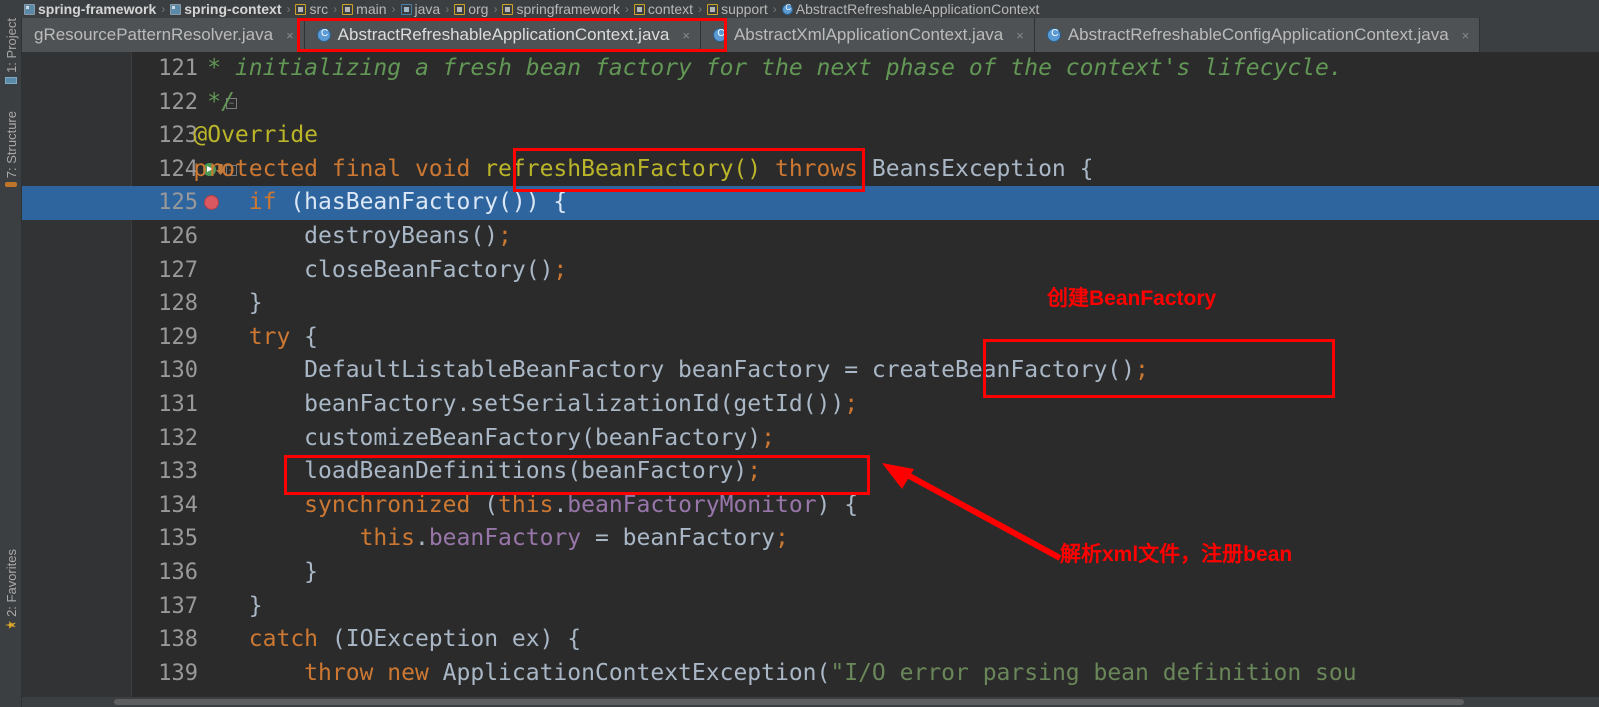 This screenshot has width=1599, height=707. I want to click on project-icon, so click(11, 80).